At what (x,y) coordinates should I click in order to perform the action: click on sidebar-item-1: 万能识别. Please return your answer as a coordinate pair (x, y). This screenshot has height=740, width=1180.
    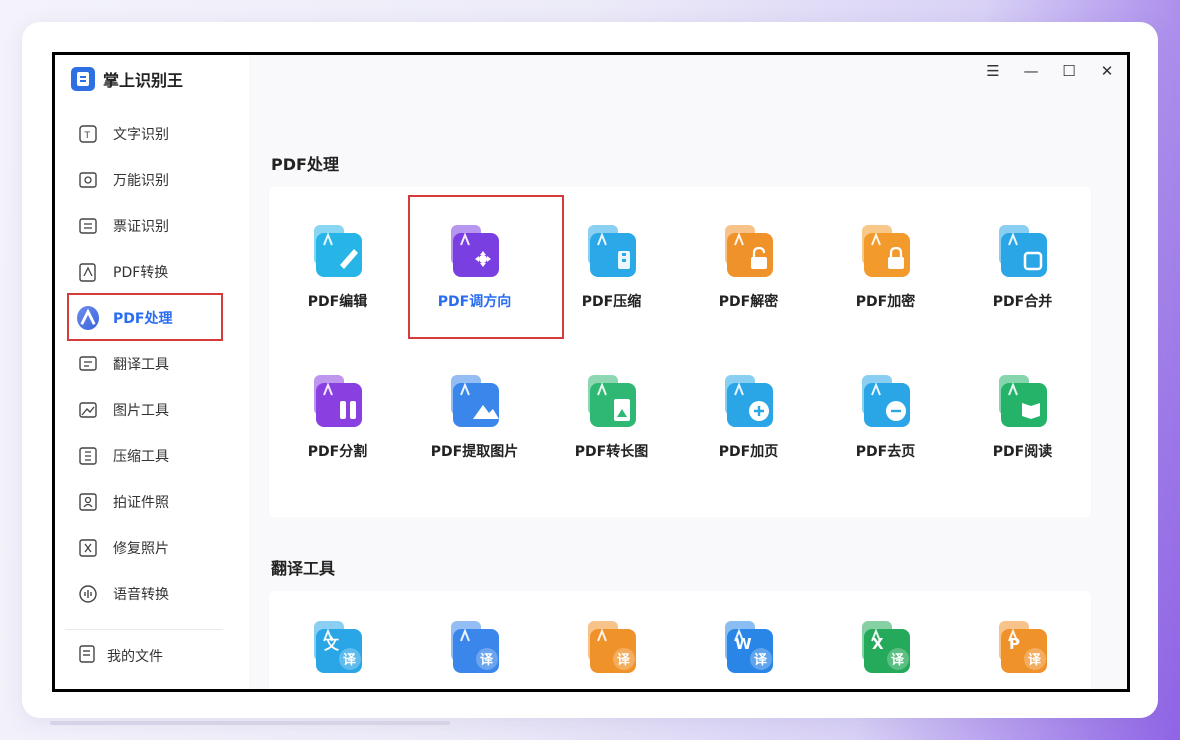
    Looking at the image, I should click on (152, 180).